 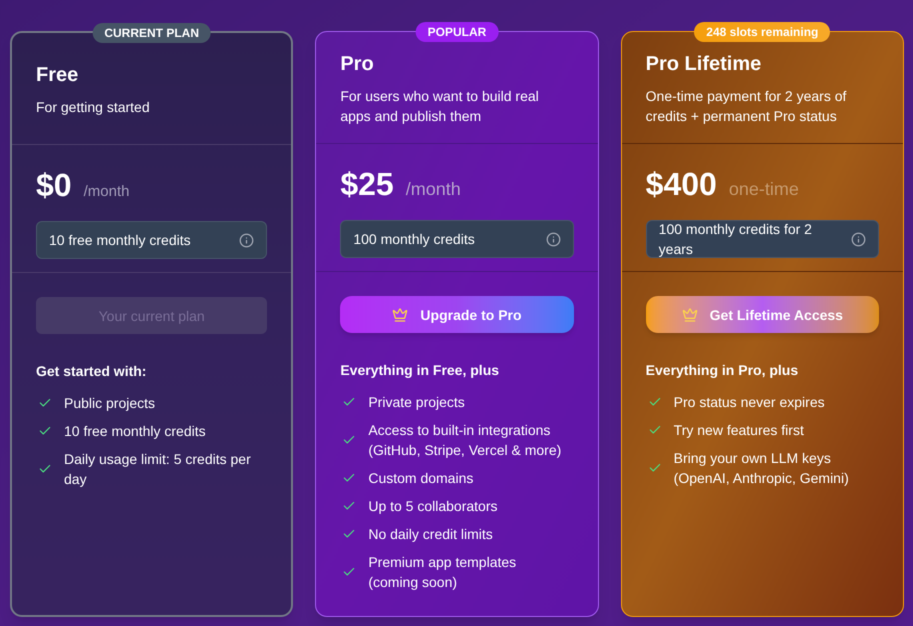 I want to click on features-heading: Everything in Pro, plus, so click(x=723, y=370).